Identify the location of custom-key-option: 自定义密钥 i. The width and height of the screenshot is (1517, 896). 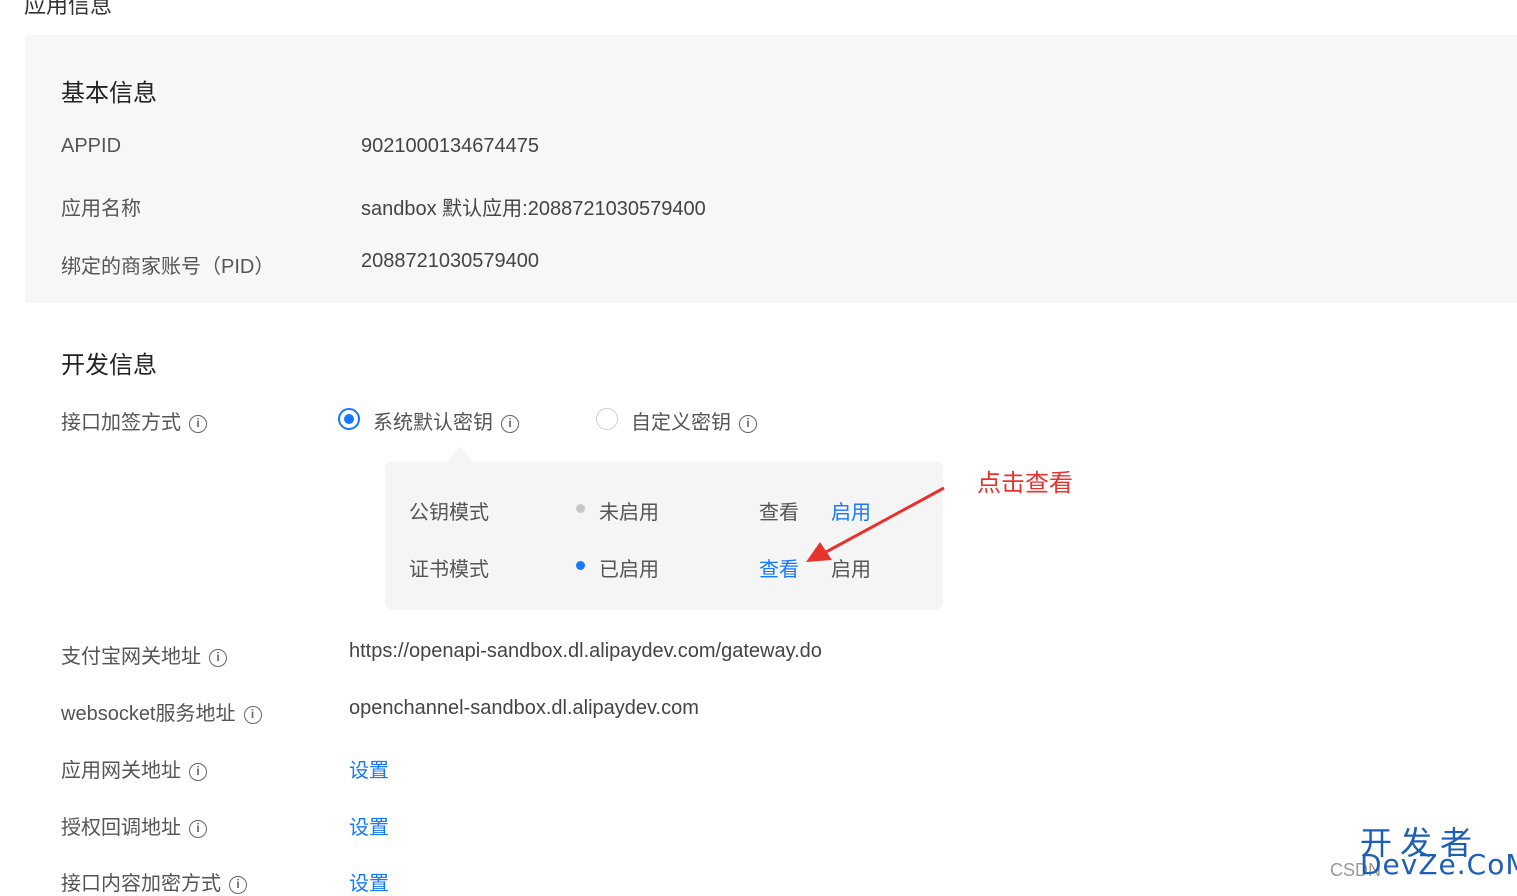
(694, 420).